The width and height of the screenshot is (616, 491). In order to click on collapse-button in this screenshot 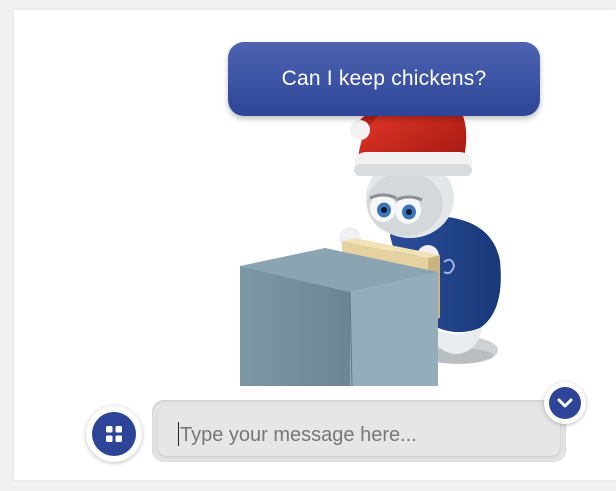, I will do `click(565, 403)`.